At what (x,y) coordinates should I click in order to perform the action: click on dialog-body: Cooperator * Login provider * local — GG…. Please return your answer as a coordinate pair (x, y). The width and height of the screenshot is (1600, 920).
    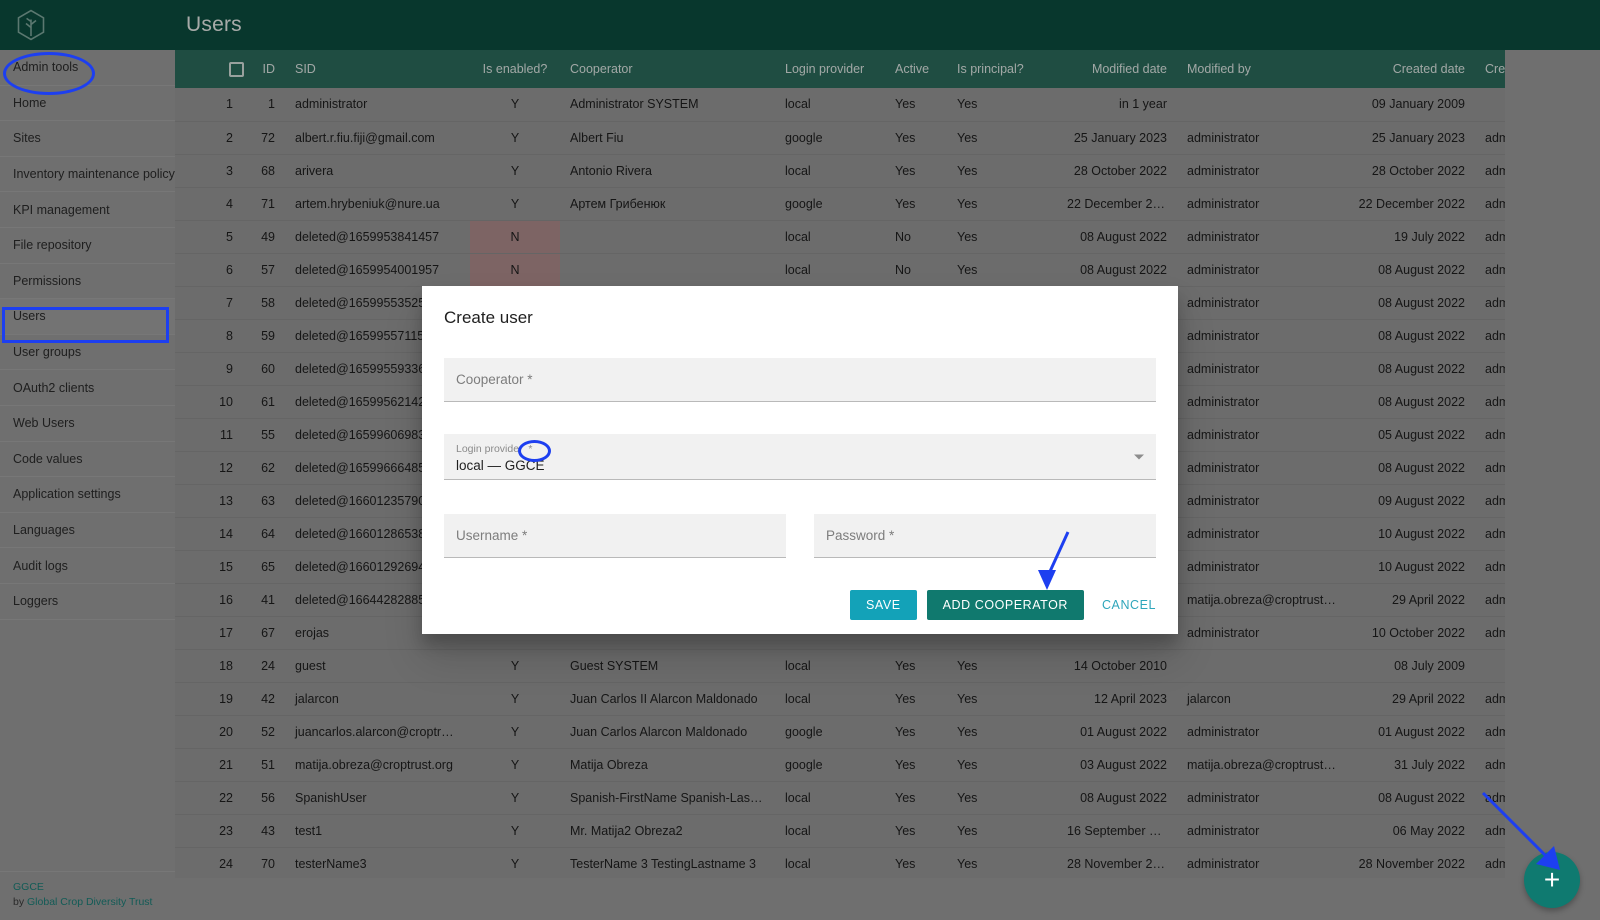
    Looking at the image, I should click on (800, 443).